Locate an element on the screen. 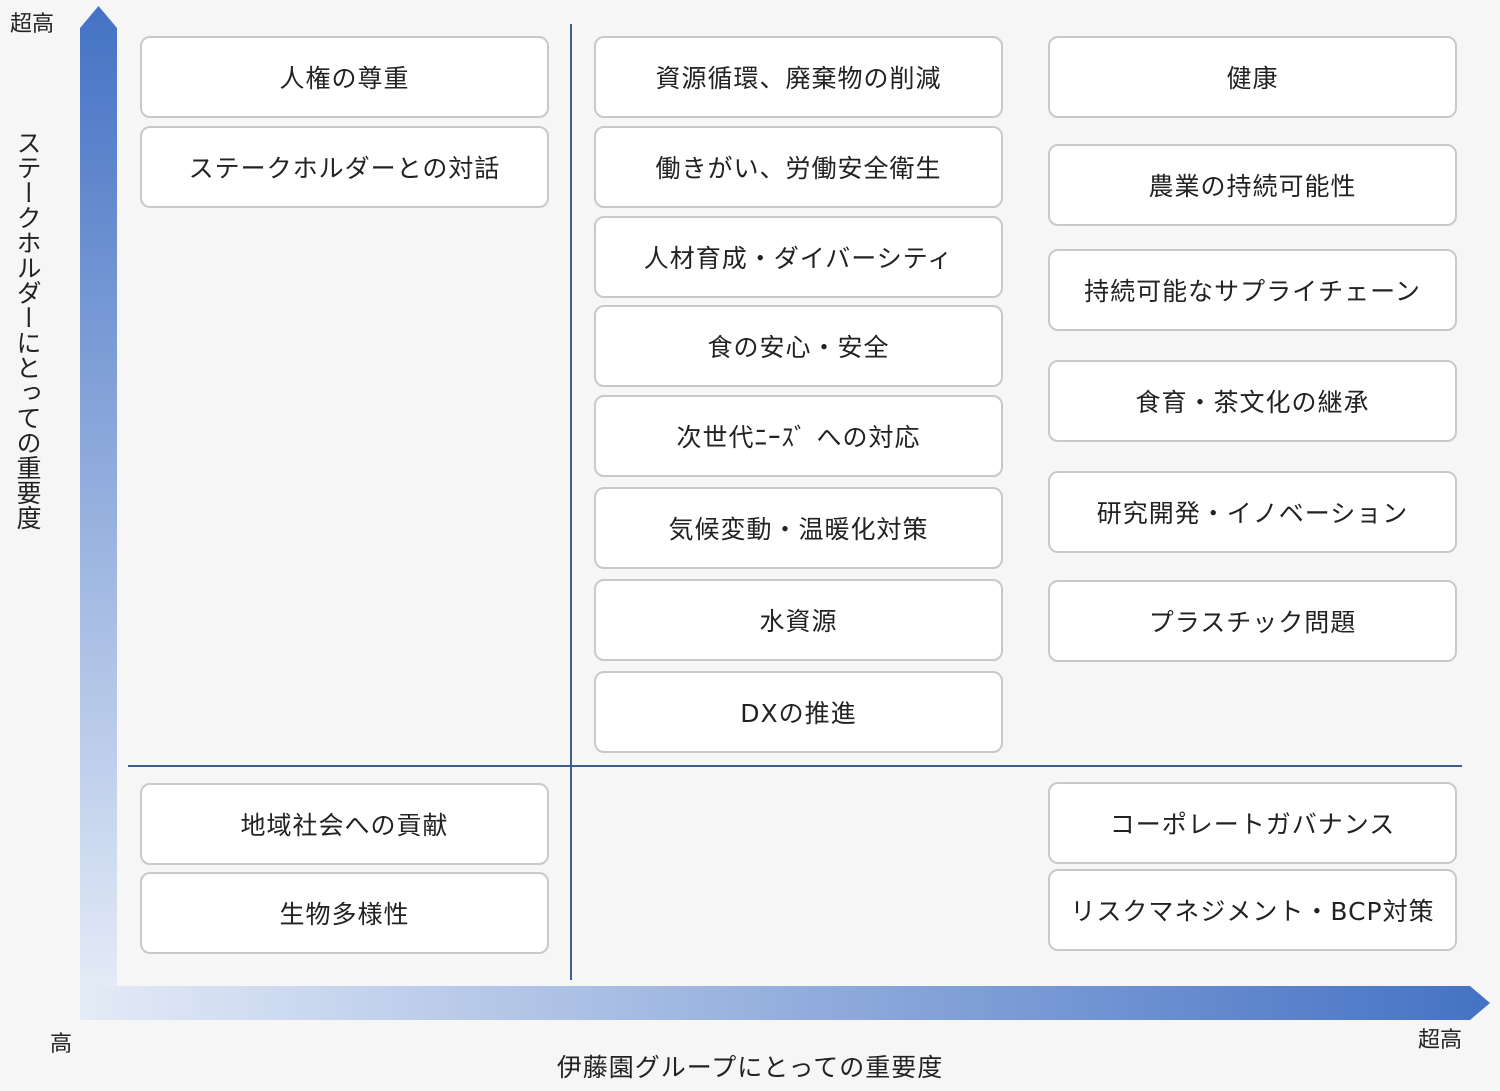  topic-box: 食育・茶文化の継承 is located at coordinates (1252, 401).